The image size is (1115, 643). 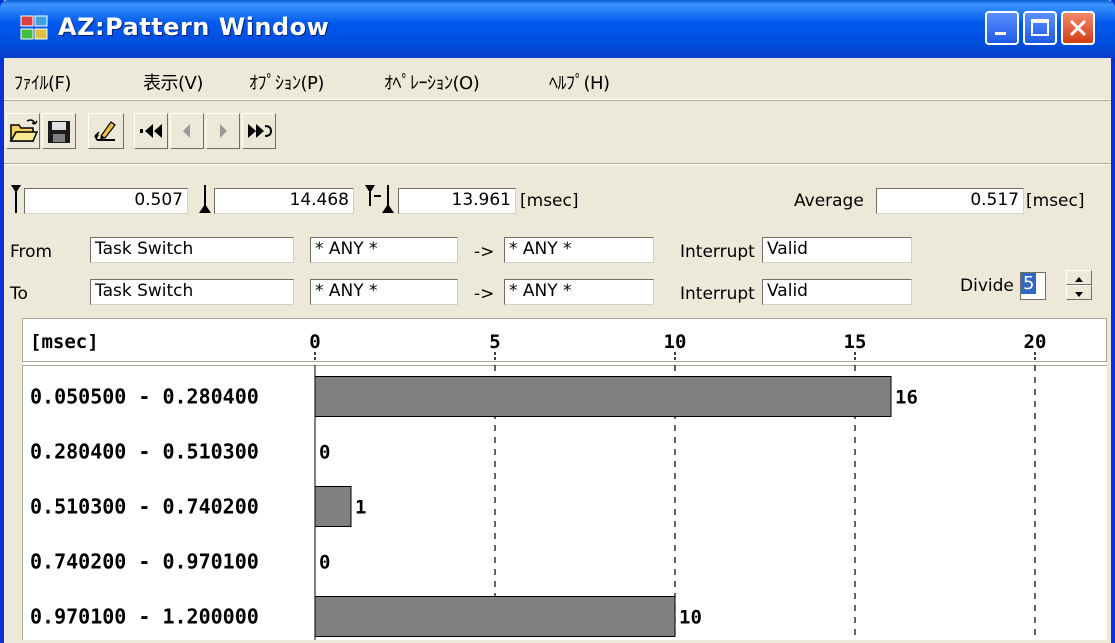 I want to click on to-event-field: Task Switch, so click(x=192, y=292).